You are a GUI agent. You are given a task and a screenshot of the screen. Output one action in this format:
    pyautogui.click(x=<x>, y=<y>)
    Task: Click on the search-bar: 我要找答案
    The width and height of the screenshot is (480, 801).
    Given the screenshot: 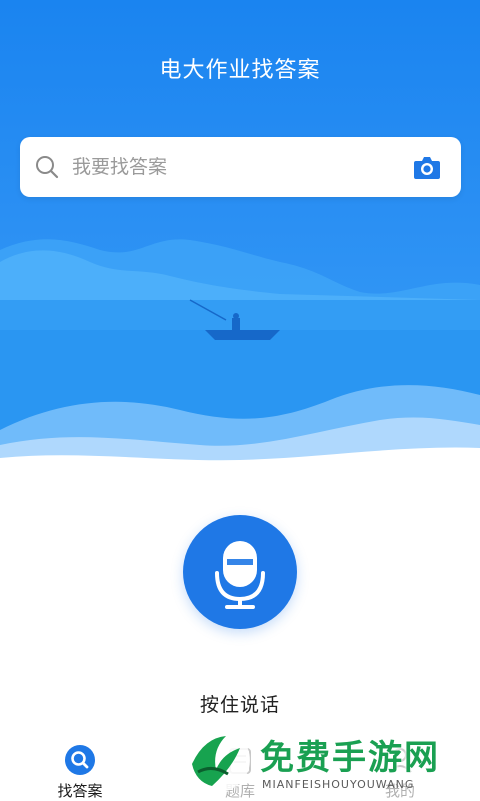 What is the action you would take?
    pyautogui.click(x=240, y=167)
    